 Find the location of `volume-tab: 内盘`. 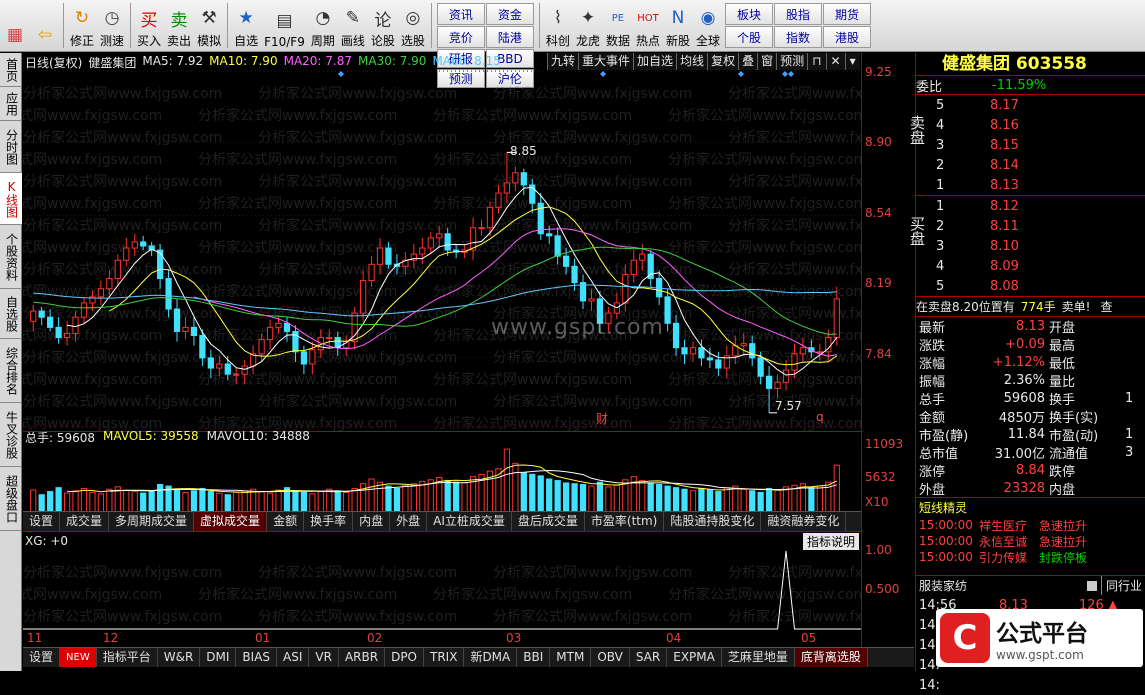

volume-tab: 内盘 is located at coordinates (372, 521).